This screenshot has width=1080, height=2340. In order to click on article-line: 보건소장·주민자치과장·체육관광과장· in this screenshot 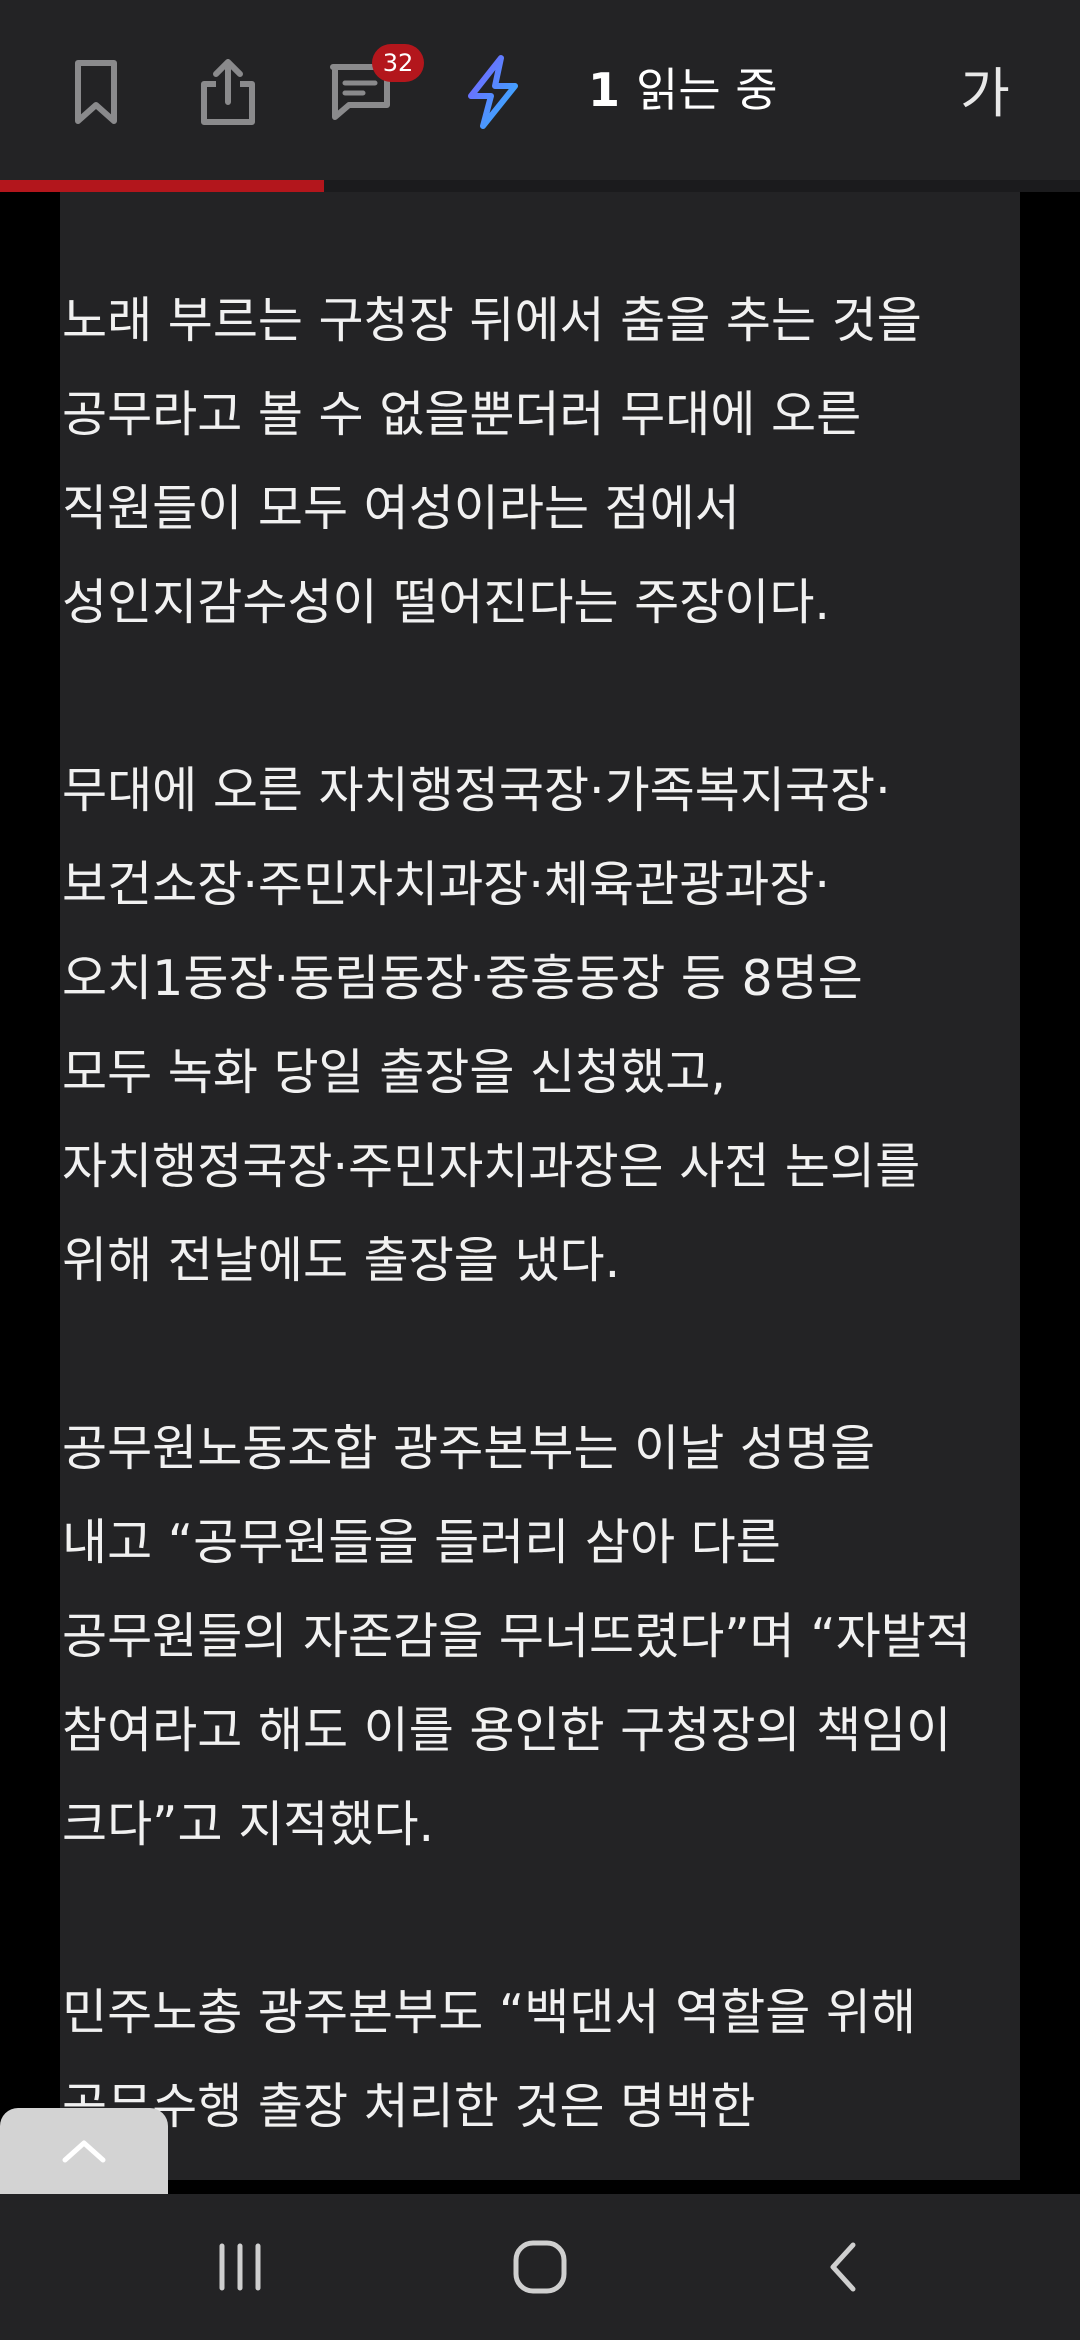, I will do `click(446, 884)`.